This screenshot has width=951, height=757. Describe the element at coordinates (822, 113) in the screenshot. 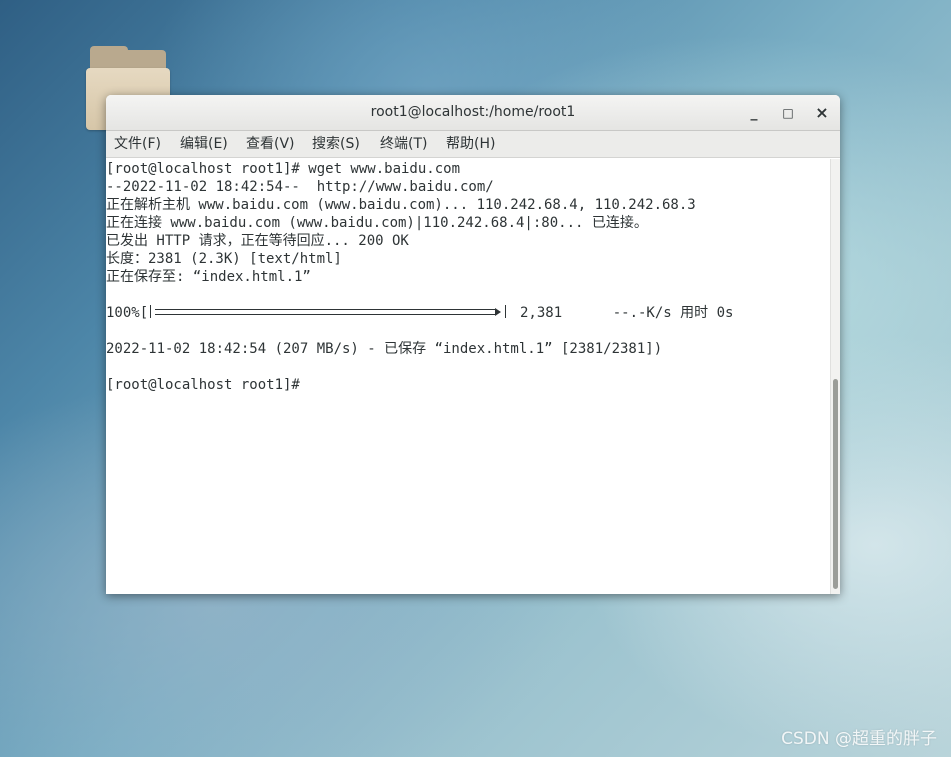

I see `close-button: ×` at that location.